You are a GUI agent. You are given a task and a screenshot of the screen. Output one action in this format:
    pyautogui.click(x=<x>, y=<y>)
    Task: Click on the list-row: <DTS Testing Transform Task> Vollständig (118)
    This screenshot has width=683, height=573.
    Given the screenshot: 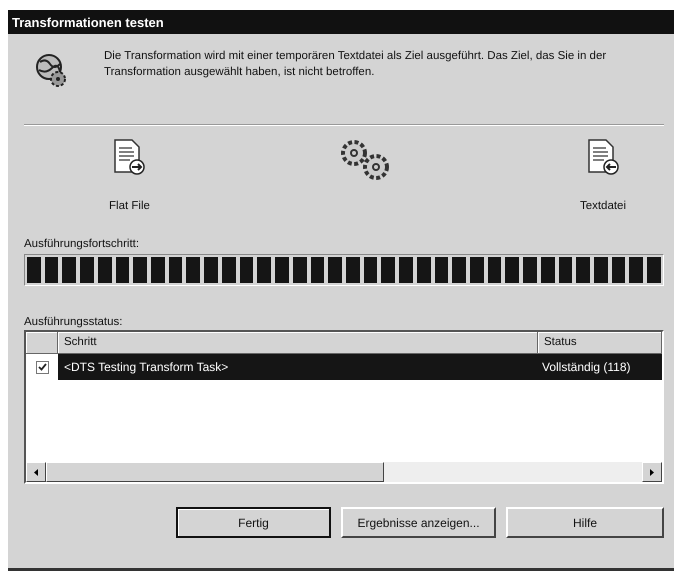 What is the action you would take?
    pyautogui.click(x=344, y=367)
    